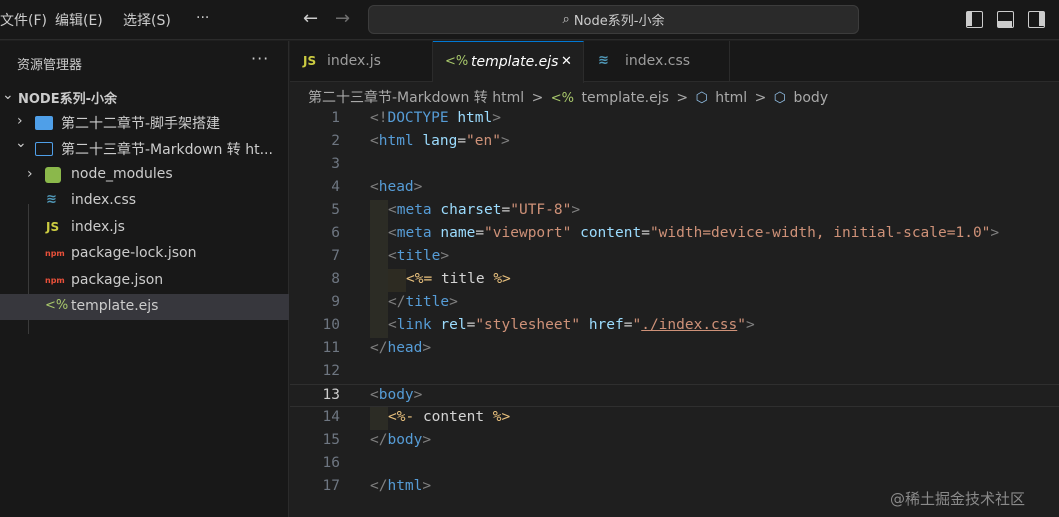  I want to click on line-number: 7, so click(335, 256).